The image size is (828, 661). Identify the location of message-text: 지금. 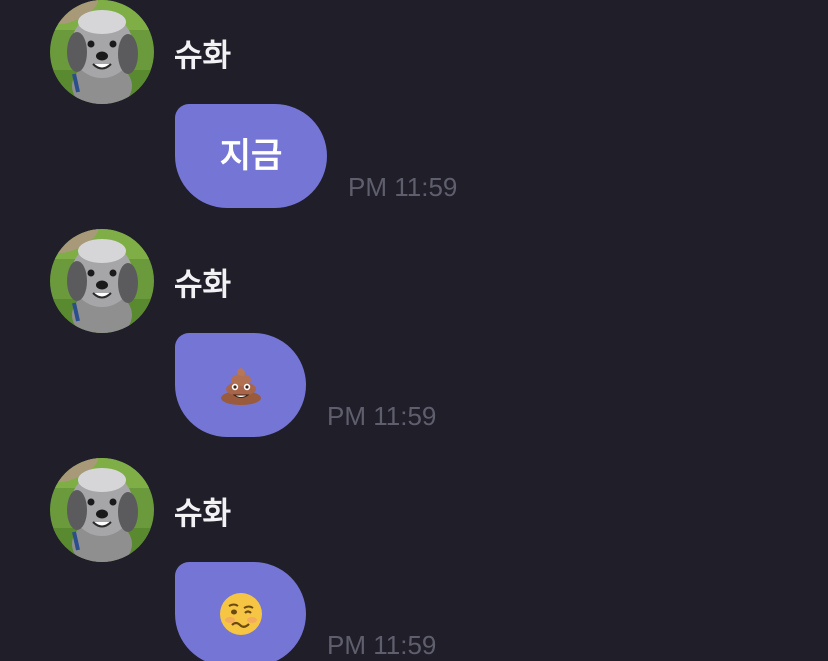
(251, 156).